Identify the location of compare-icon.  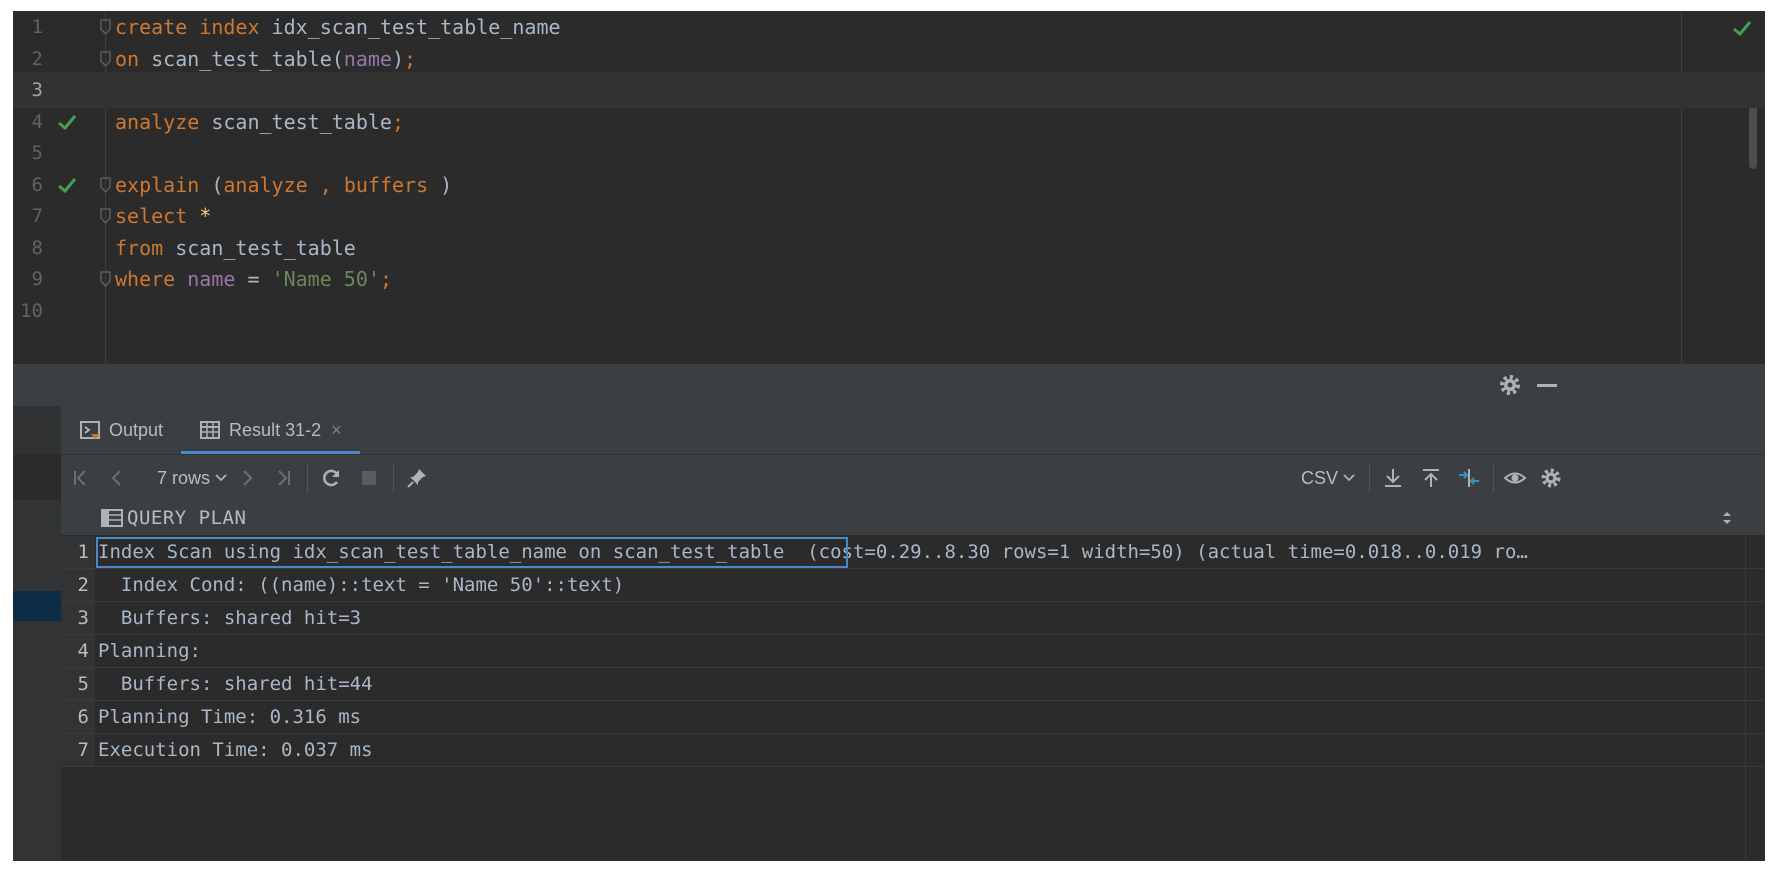
(1469, 478).